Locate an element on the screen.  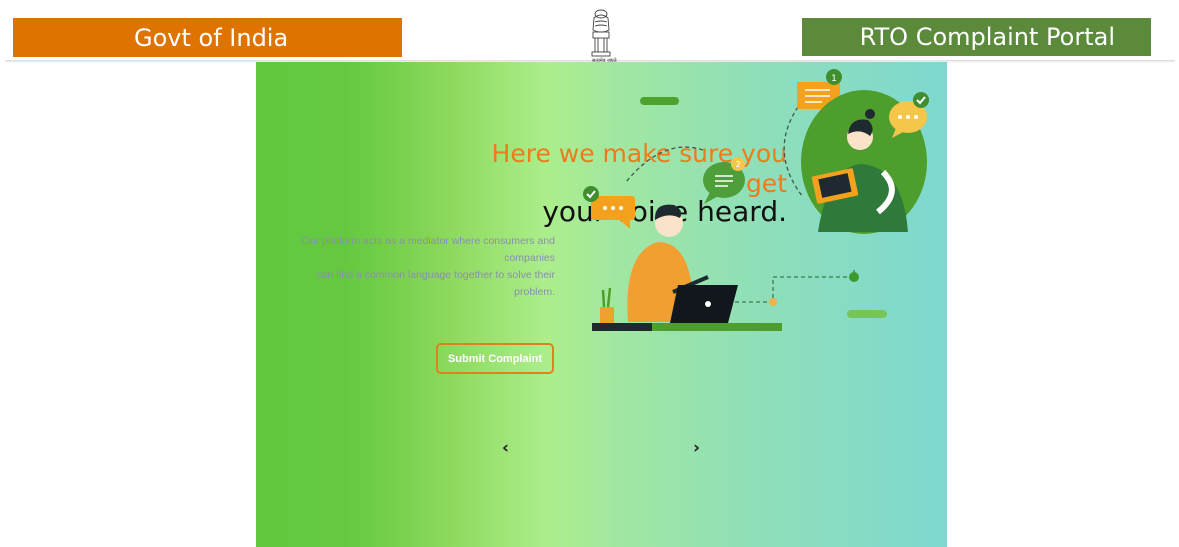
badge-one: 1 is located at coordinates (834, 79).